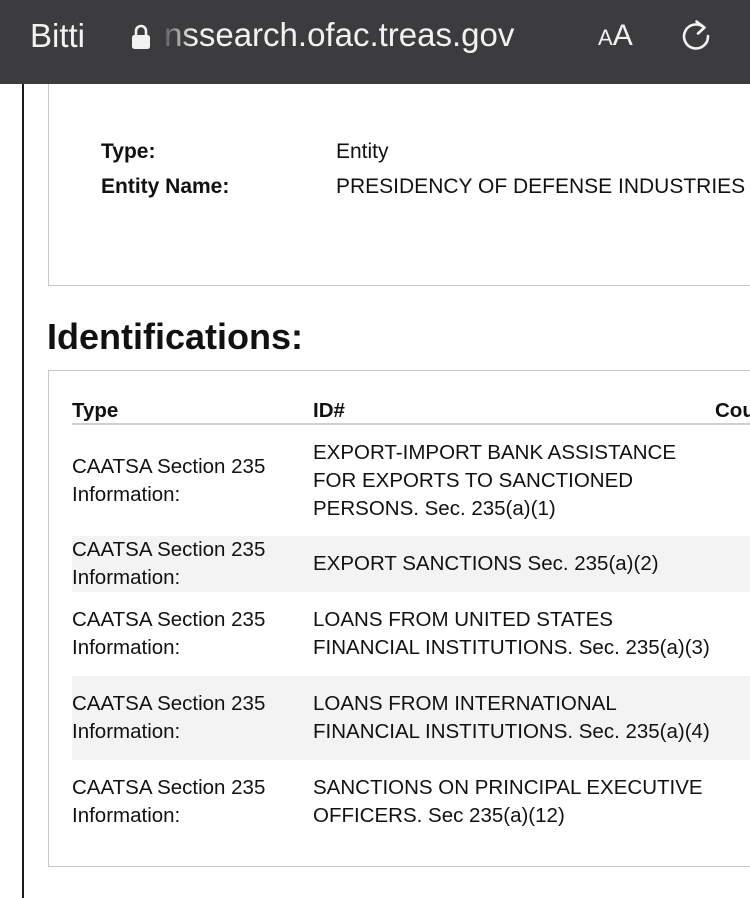 Image resolution: width=750 pixels, height=898 pixels. Describe the element at coordinates (57, 36) in the screenshot. I see `back-to-app-button: Bitti` at that location.